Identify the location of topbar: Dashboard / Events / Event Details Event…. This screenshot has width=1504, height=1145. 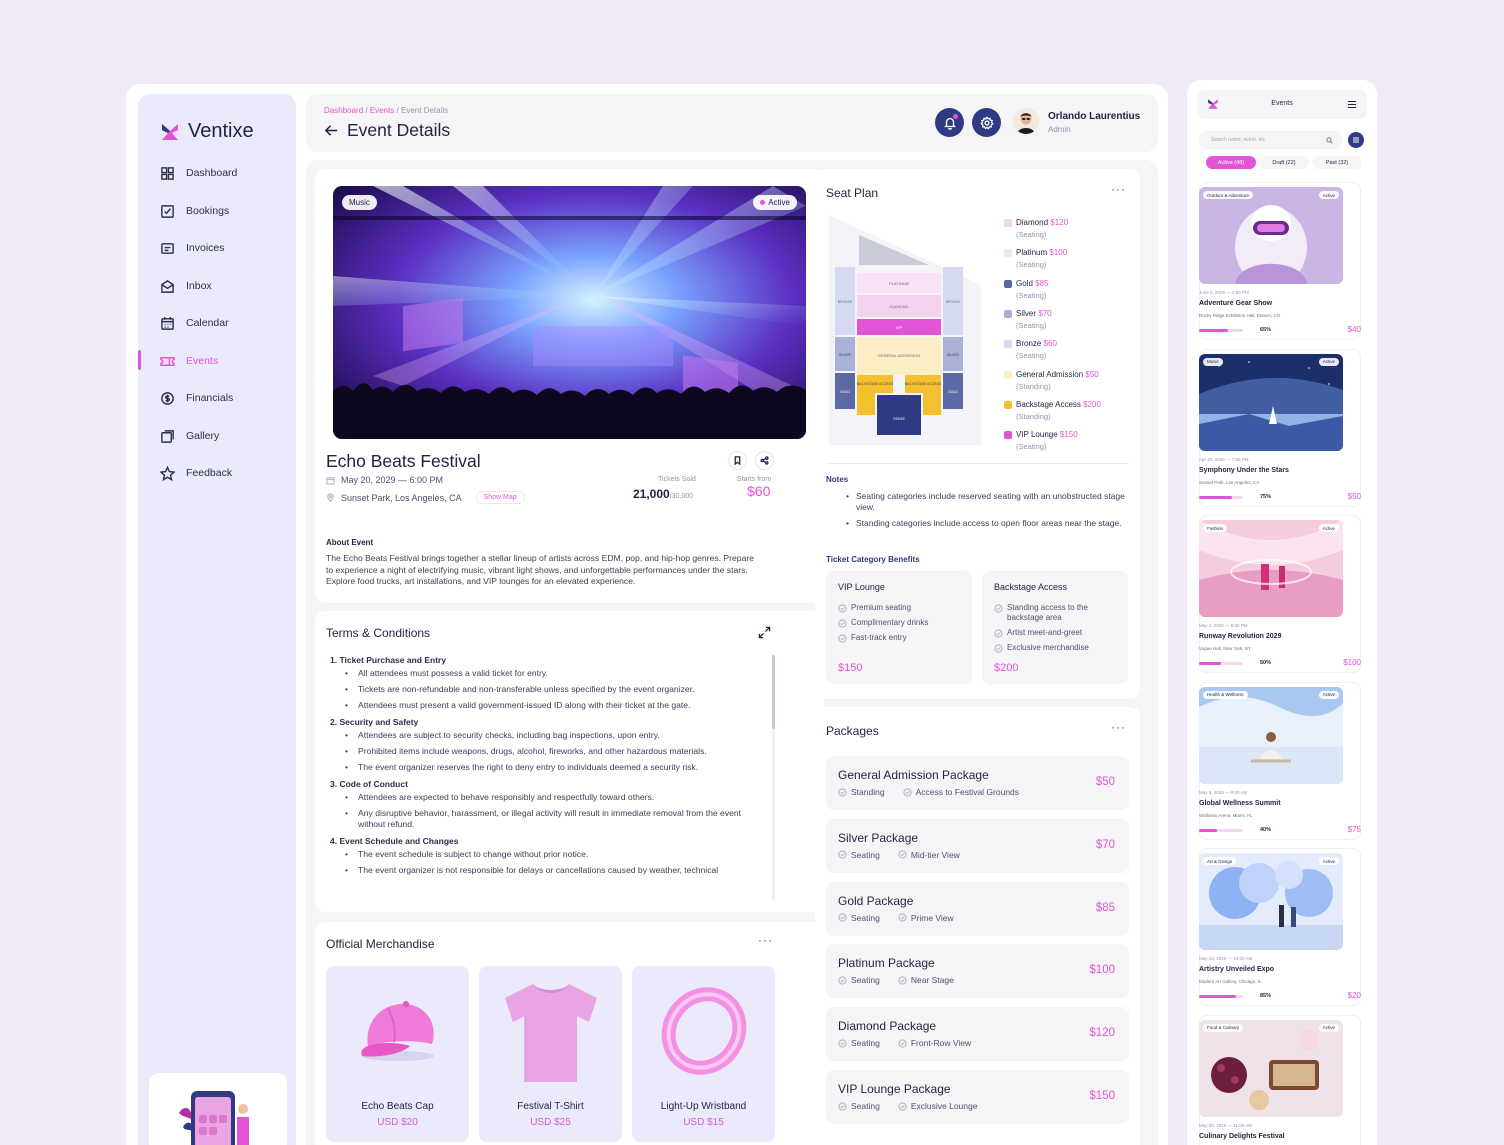
(732, 123).